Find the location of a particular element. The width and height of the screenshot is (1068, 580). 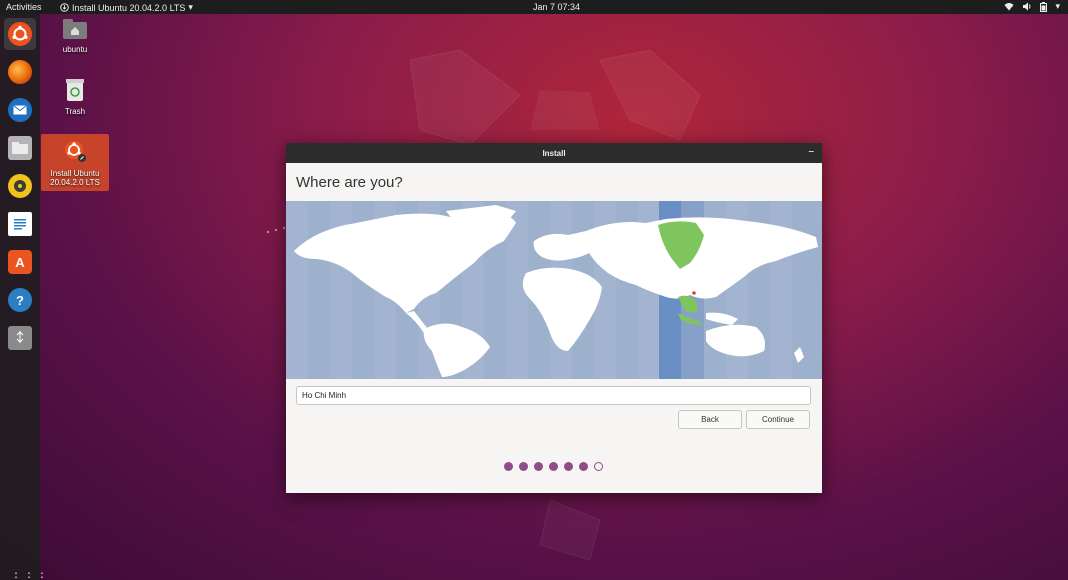

volume-icon is located at coordinates (1027, 6).